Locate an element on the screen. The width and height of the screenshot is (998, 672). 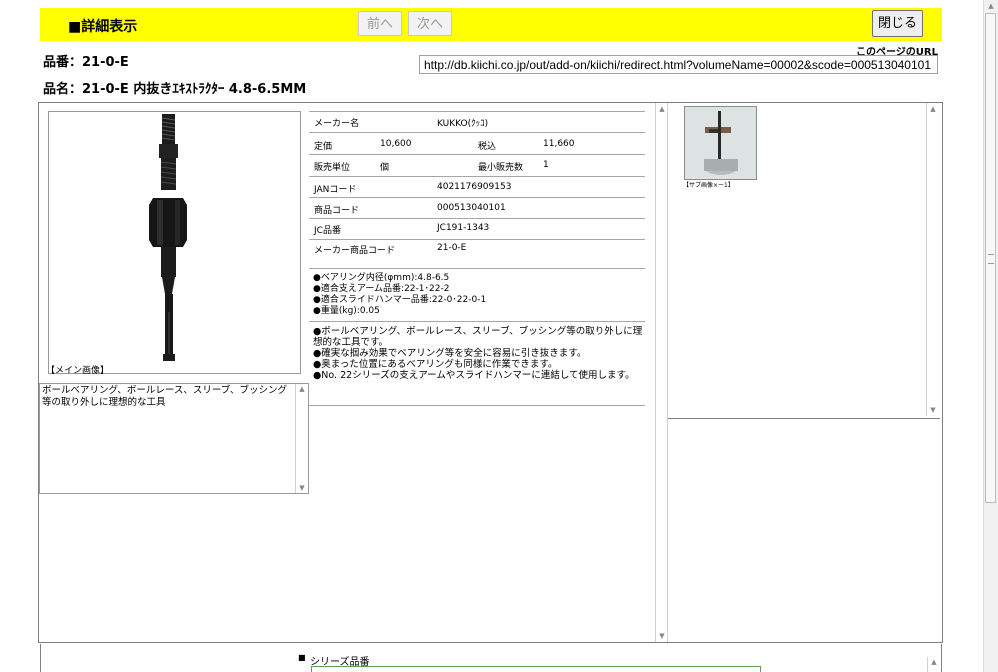
jc-label: JC品番 is located at coordinates (327, 231).